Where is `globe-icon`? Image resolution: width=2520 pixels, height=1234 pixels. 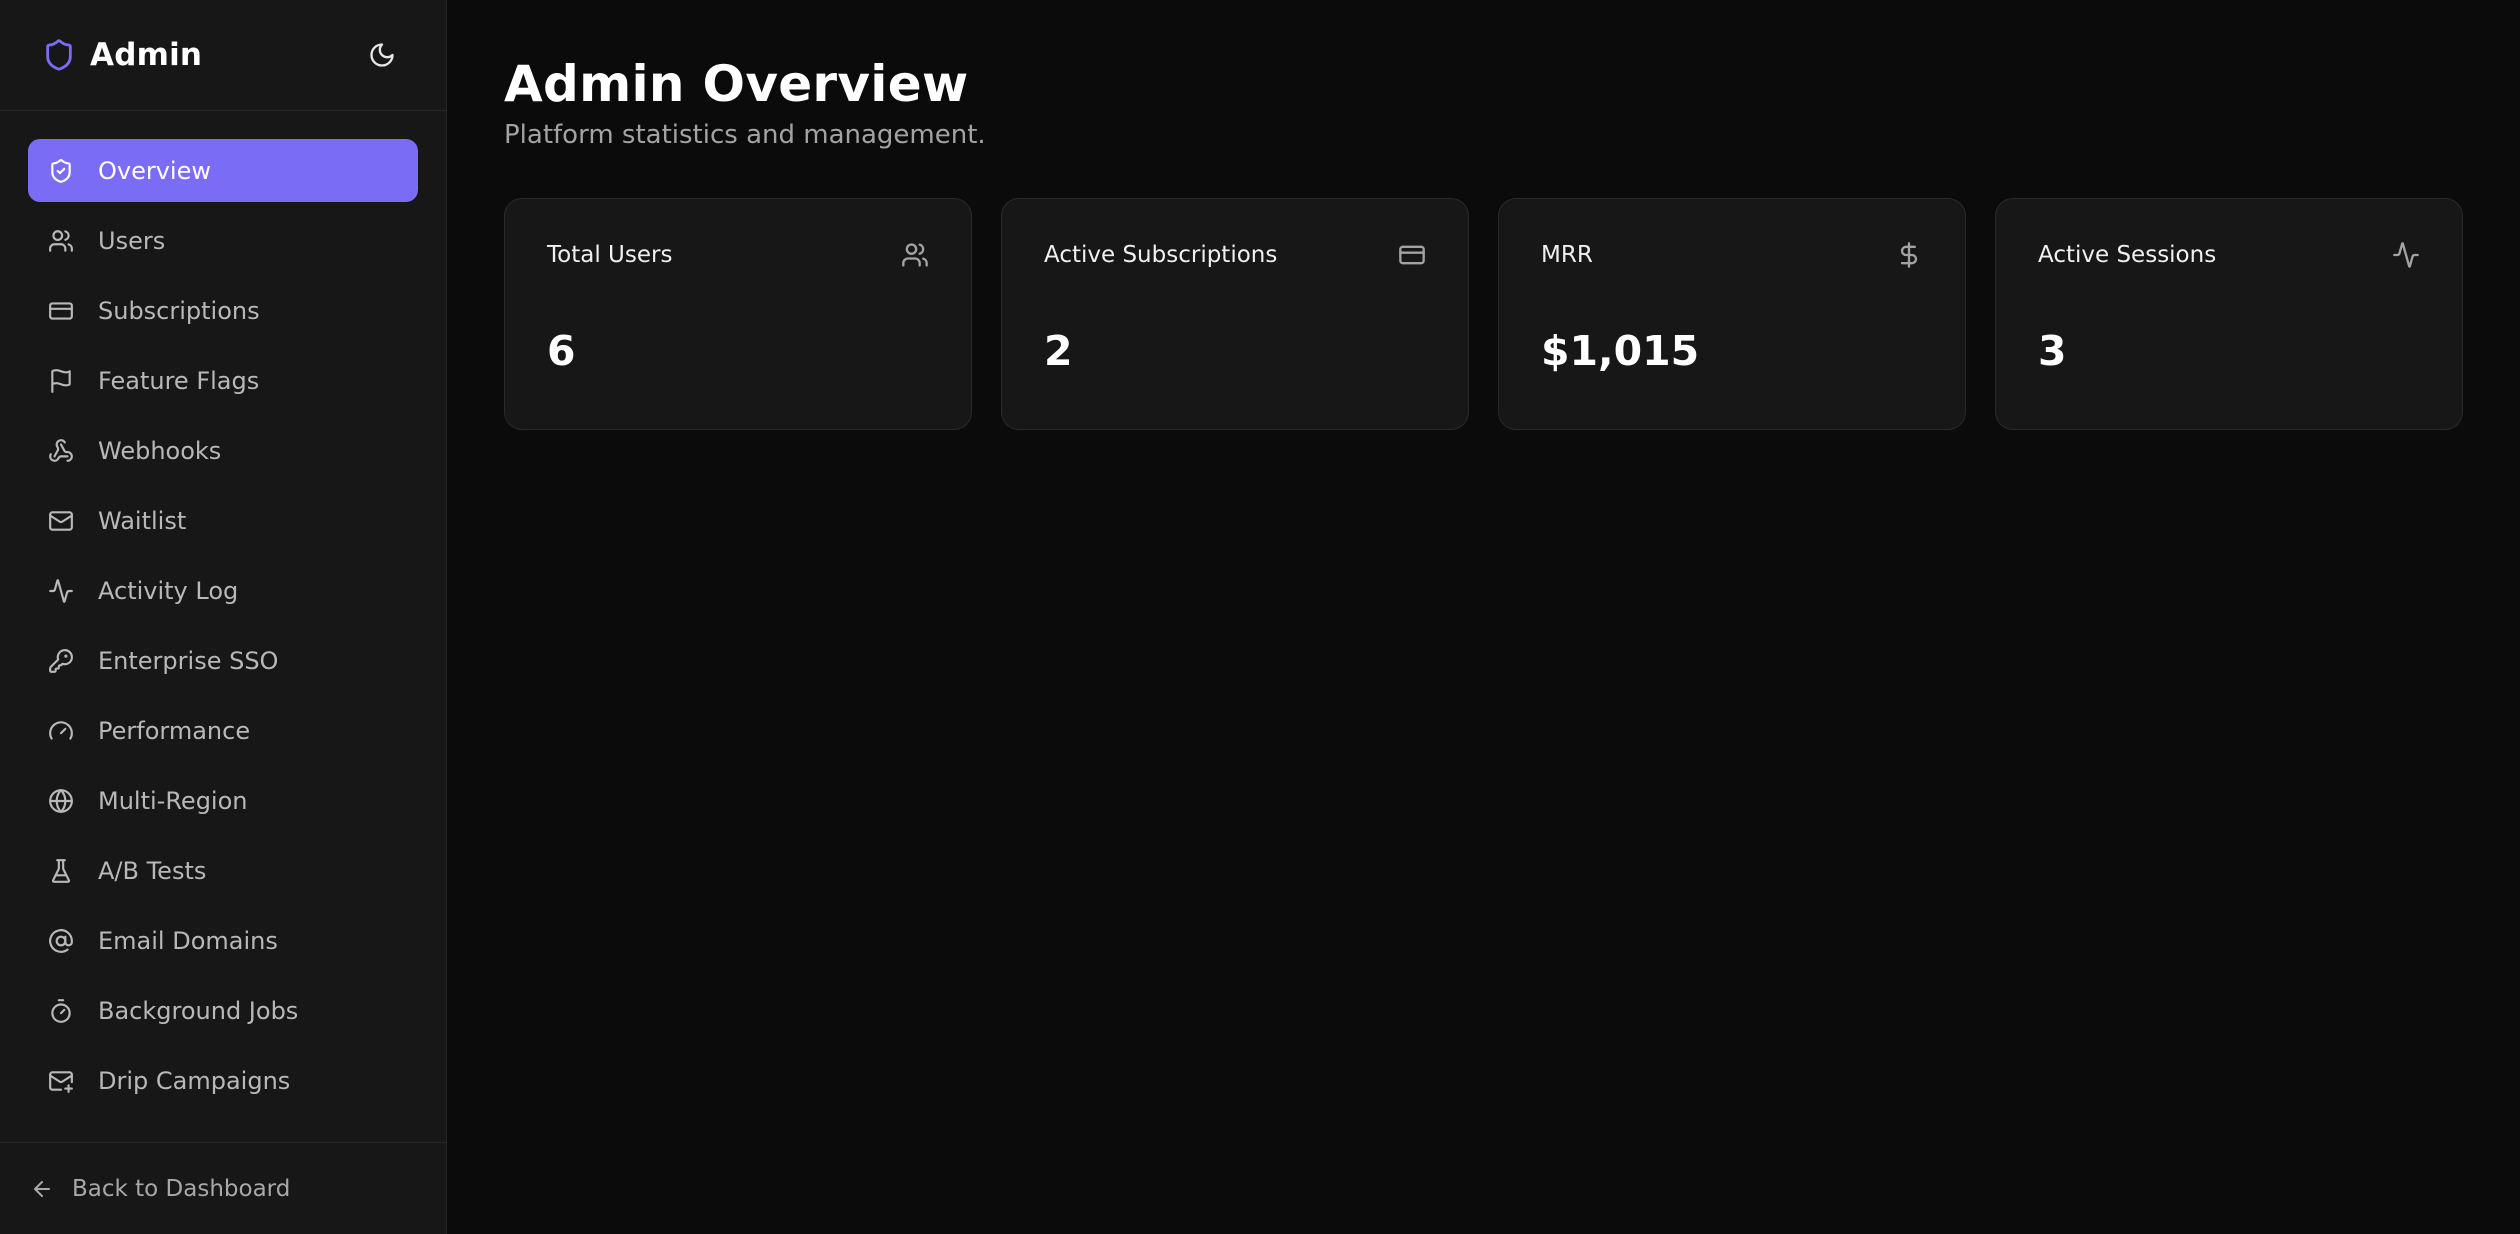 globe-icon is located at coordinates (61, 801).